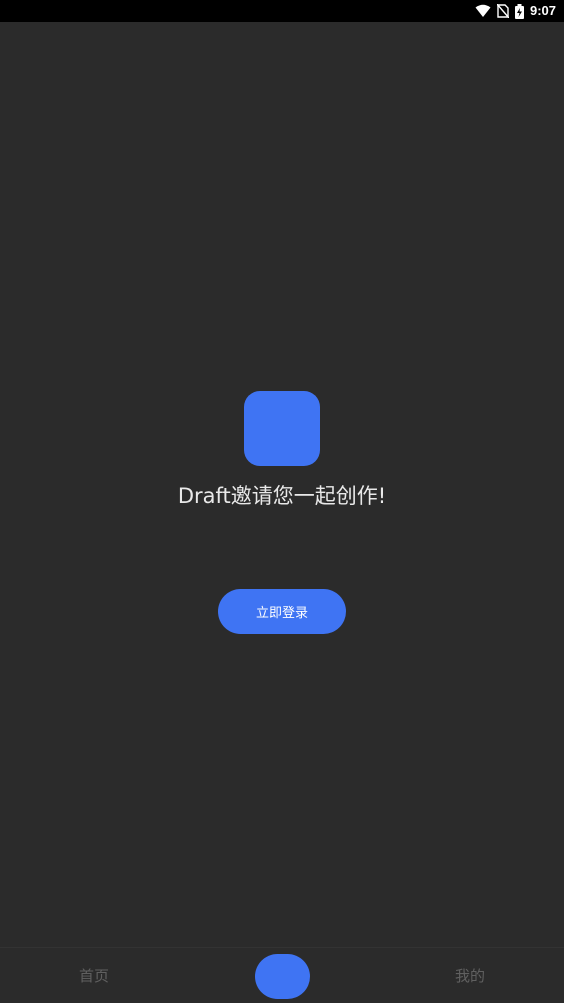  I want to click on app-logo, so click(282, 428).